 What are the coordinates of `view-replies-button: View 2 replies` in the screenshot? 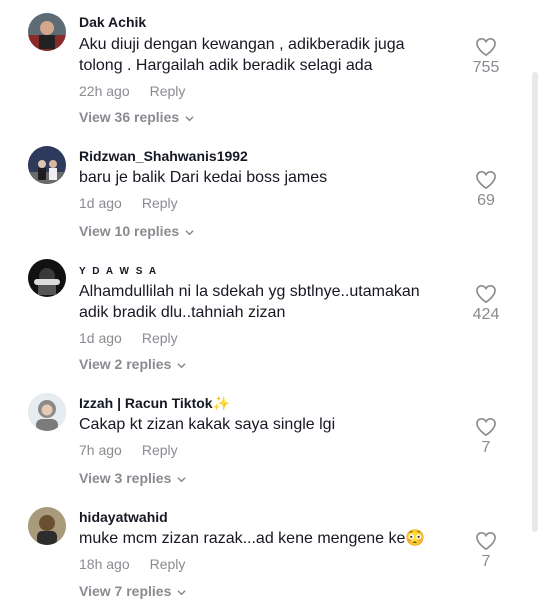 It's located at (132, 364).